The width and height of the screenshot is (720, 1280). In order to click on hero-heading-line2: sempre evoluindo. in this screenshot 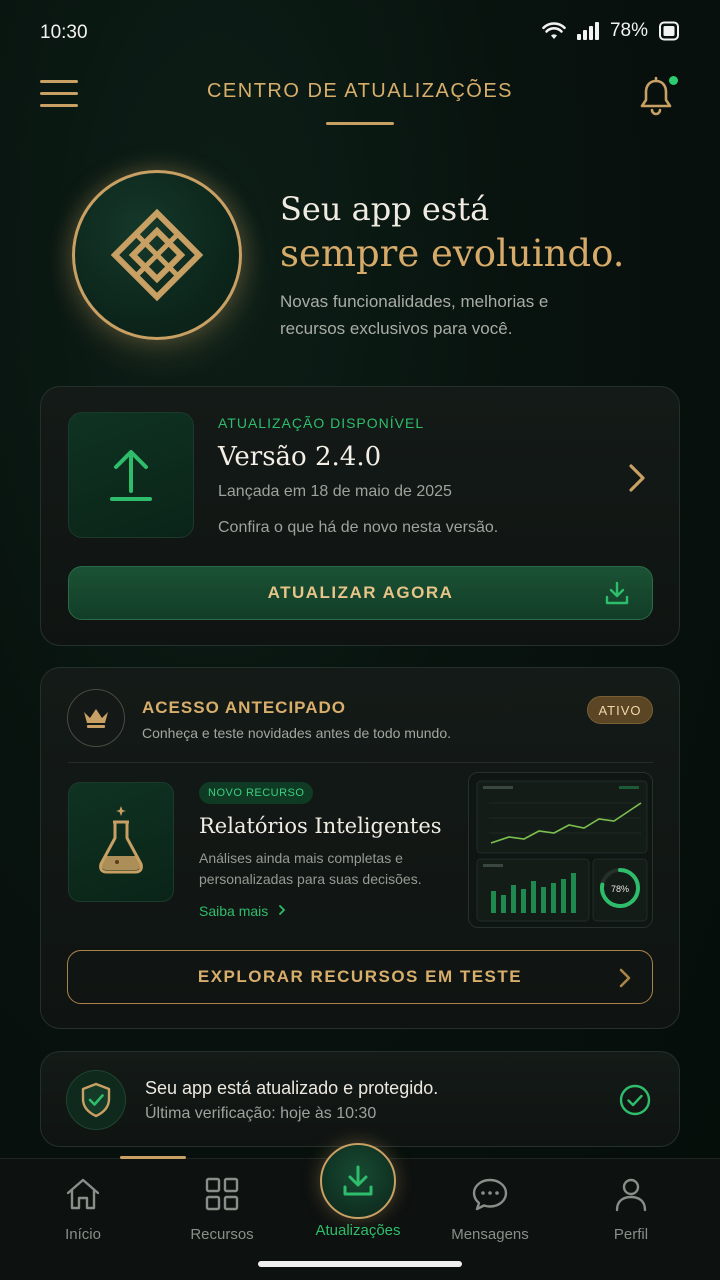, I will do `click(452, 253)`.